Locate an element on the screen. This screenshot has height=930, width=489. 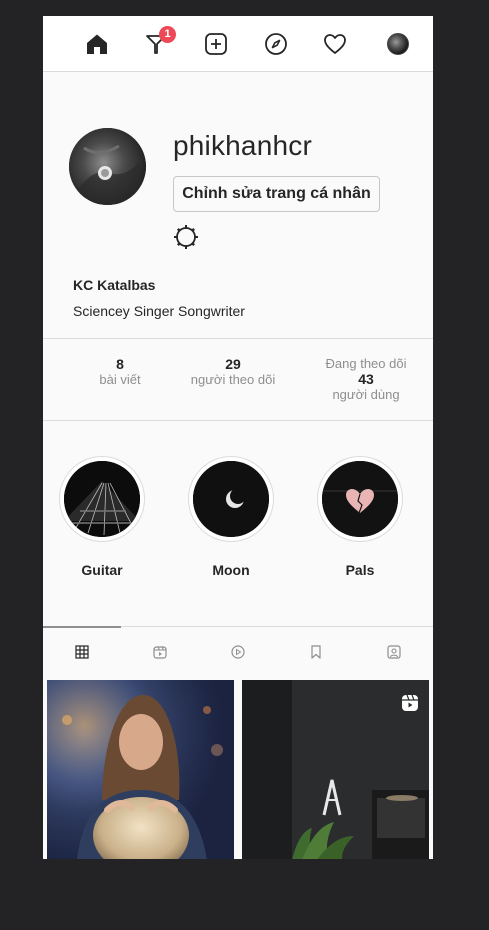
tab-reels is located at coordinates (239, 653).